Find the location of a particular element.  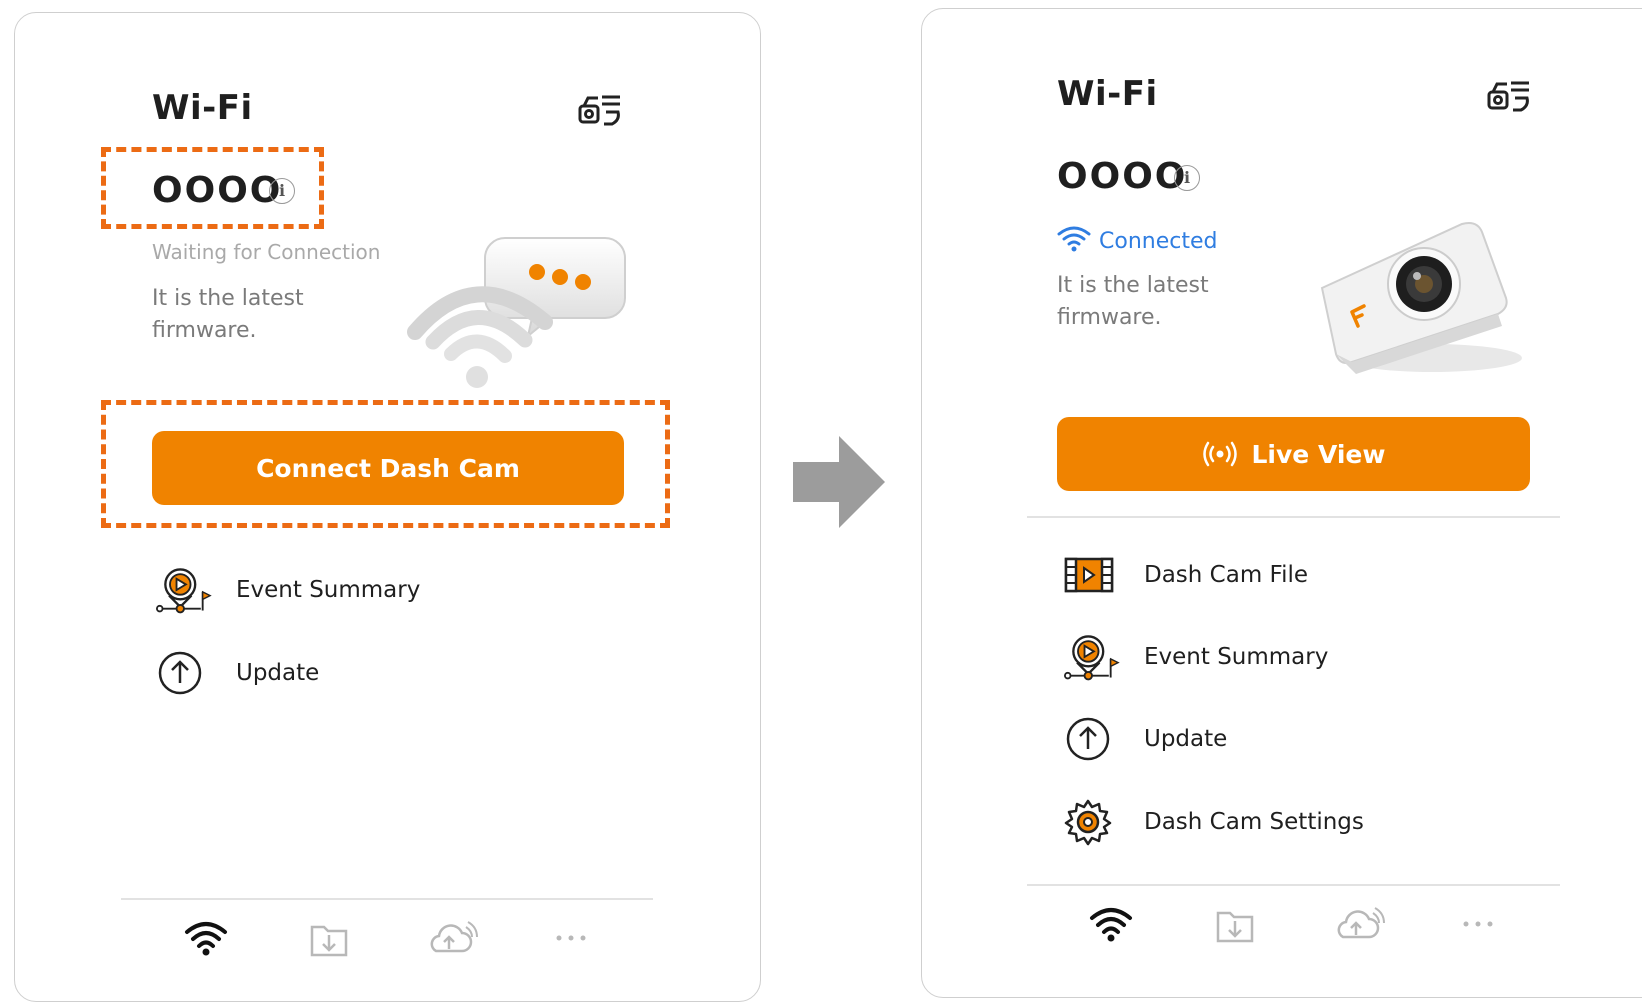

connection-status: Connected is located at coordinates (1137, 241).